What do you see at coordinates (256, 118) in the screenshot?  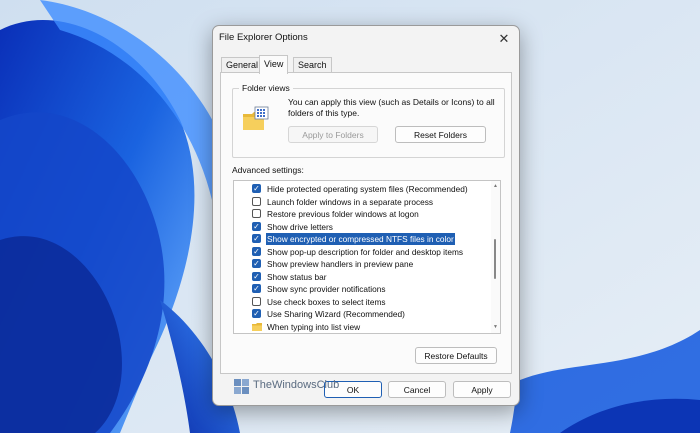 I see `folder-views-icon` at bounding box center [256, 118].